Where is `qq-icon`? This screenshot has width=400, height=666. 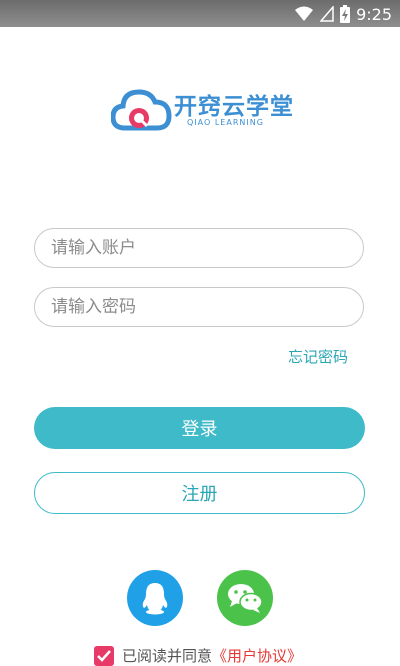 qq-icon is located at coordinates (155, 599).